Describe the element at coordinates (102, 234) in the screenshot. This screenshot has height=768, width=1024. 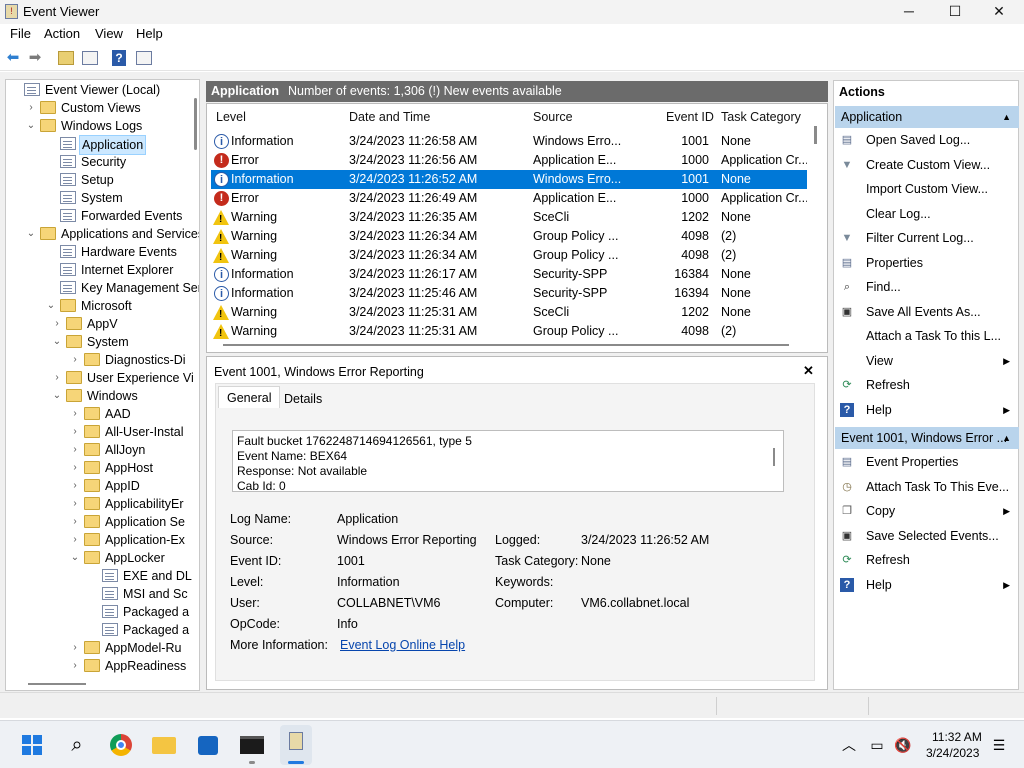
I see `tree-node: ⌄ Applications and Services` at that location.